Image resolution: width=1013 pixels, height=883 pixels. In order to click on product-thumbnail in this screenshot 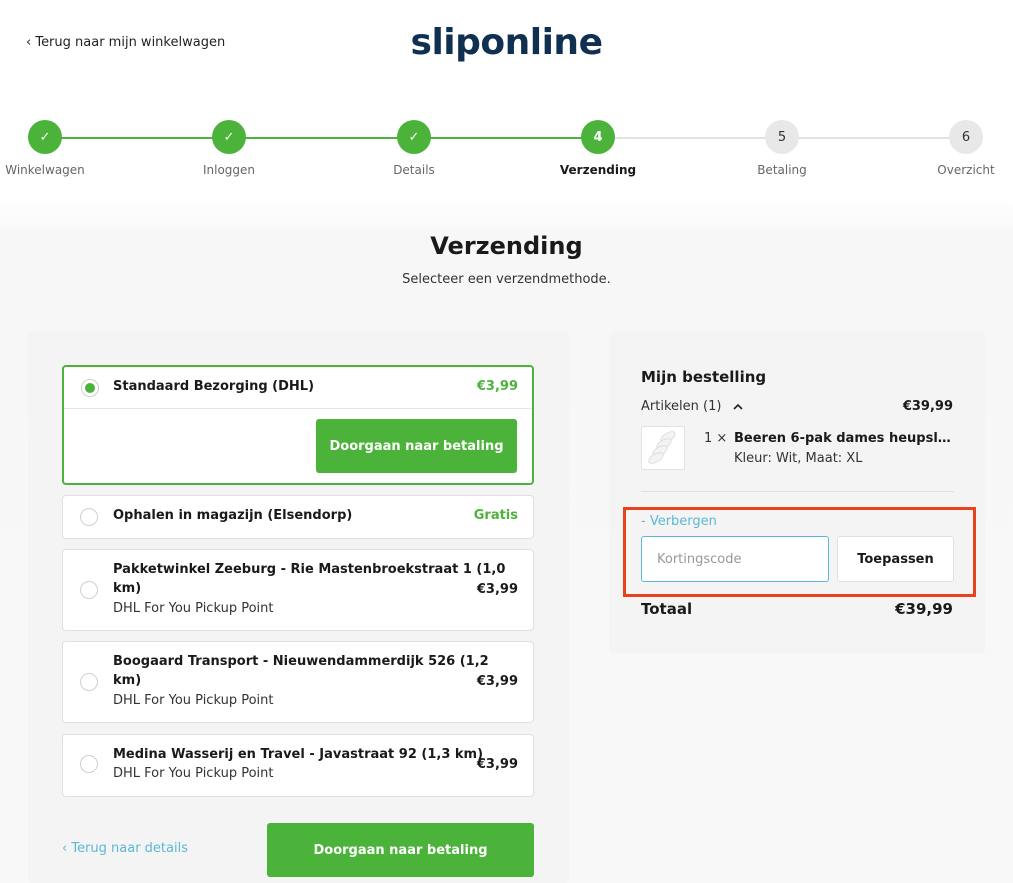, I will do `click(663, 448)`.